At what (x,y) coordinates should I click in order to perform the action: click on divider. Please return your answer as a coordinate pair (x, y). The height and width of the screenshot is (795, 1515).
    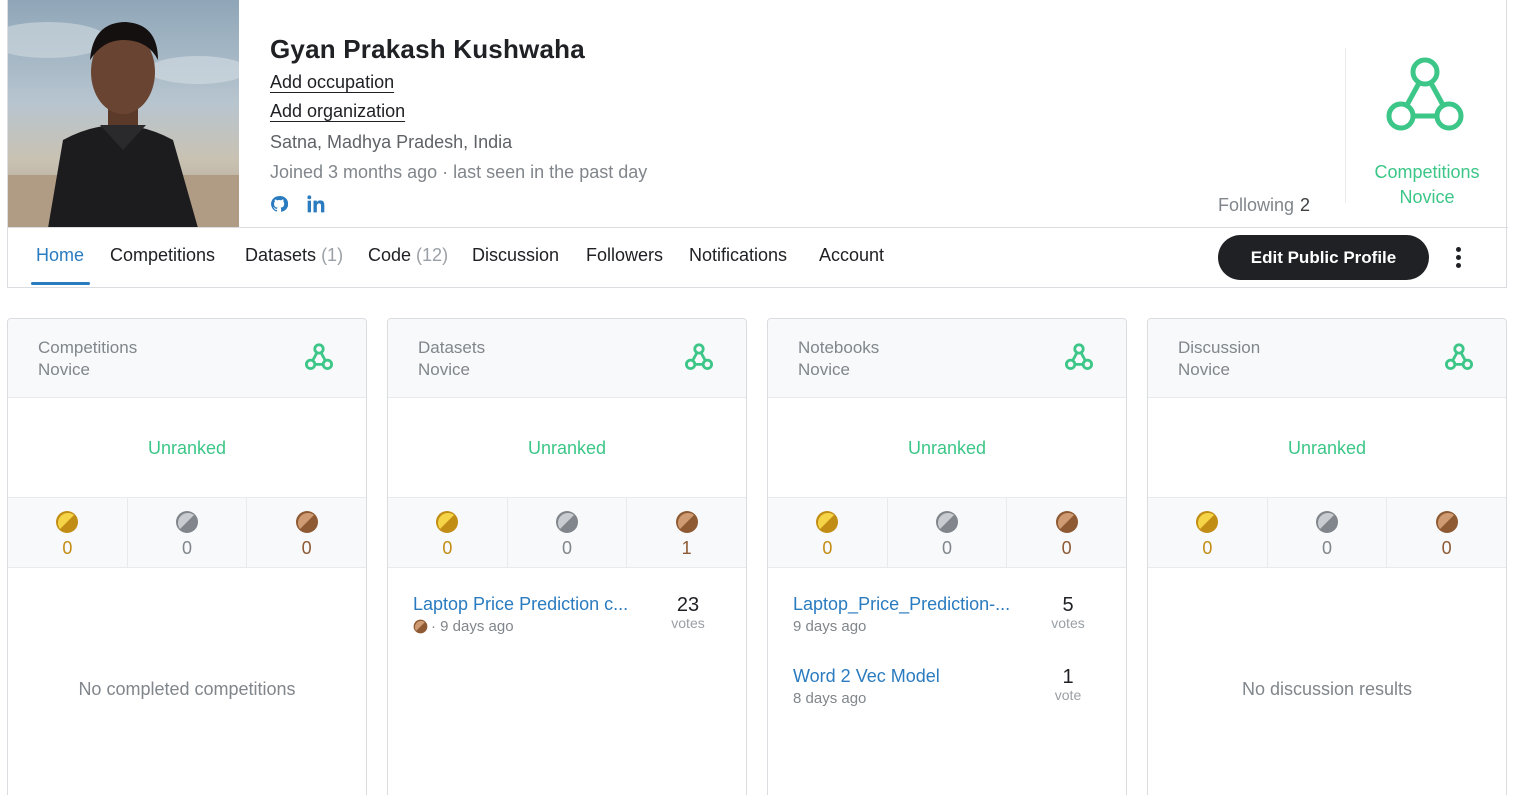
    Looking at the image, I should click on (1345, 125).